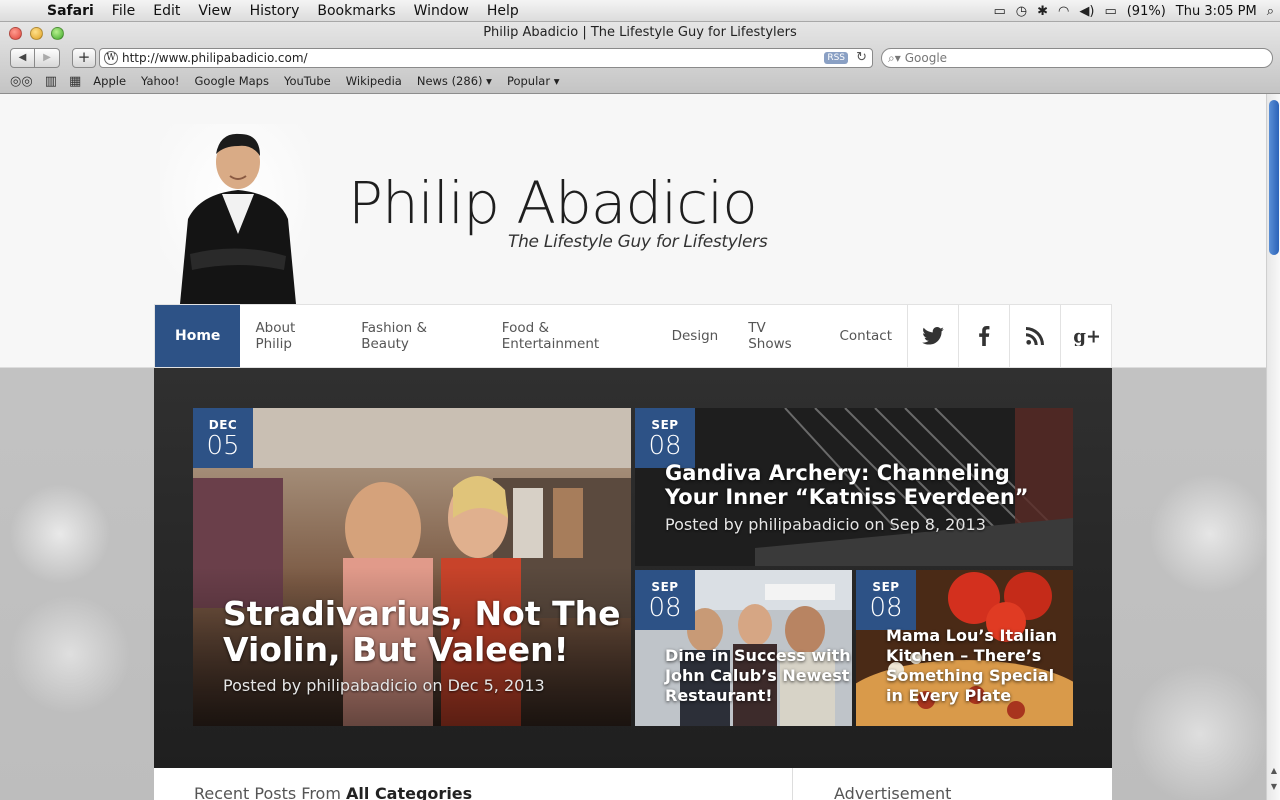  What do you see at coordinates (1146, 11) in the screenshot?
I see `battery-percent: (91%)` at bounding box center [1146, 11].